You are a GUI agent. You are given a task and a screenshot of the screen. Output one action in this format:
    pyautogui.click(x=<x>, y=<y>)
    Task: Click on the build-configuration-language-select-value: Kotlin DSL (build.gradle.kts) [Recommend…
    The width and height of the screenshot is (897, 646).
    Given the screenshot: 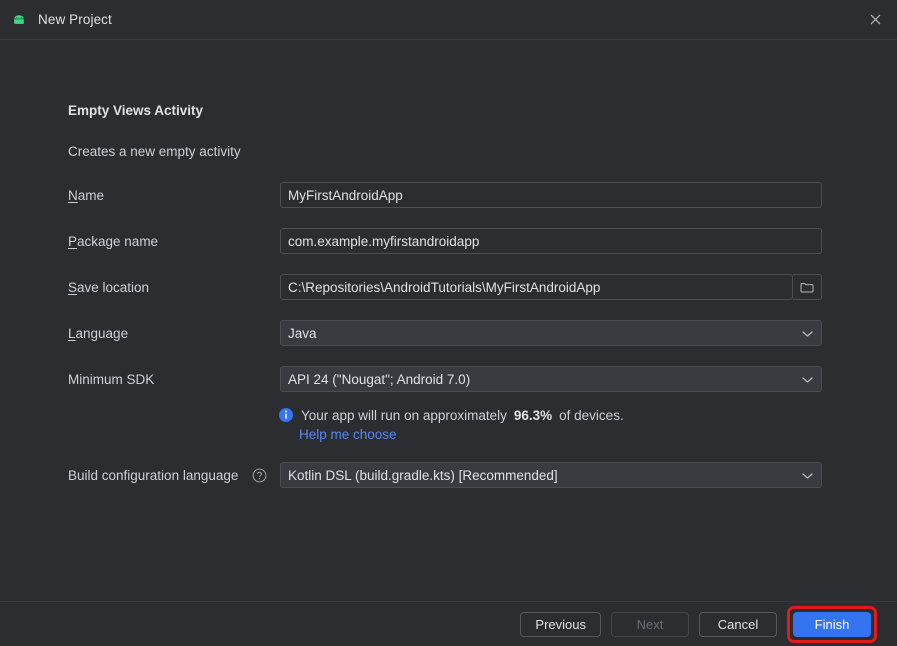 What is the action you would take?
    pyautogui.click(x=423, y=475)
    